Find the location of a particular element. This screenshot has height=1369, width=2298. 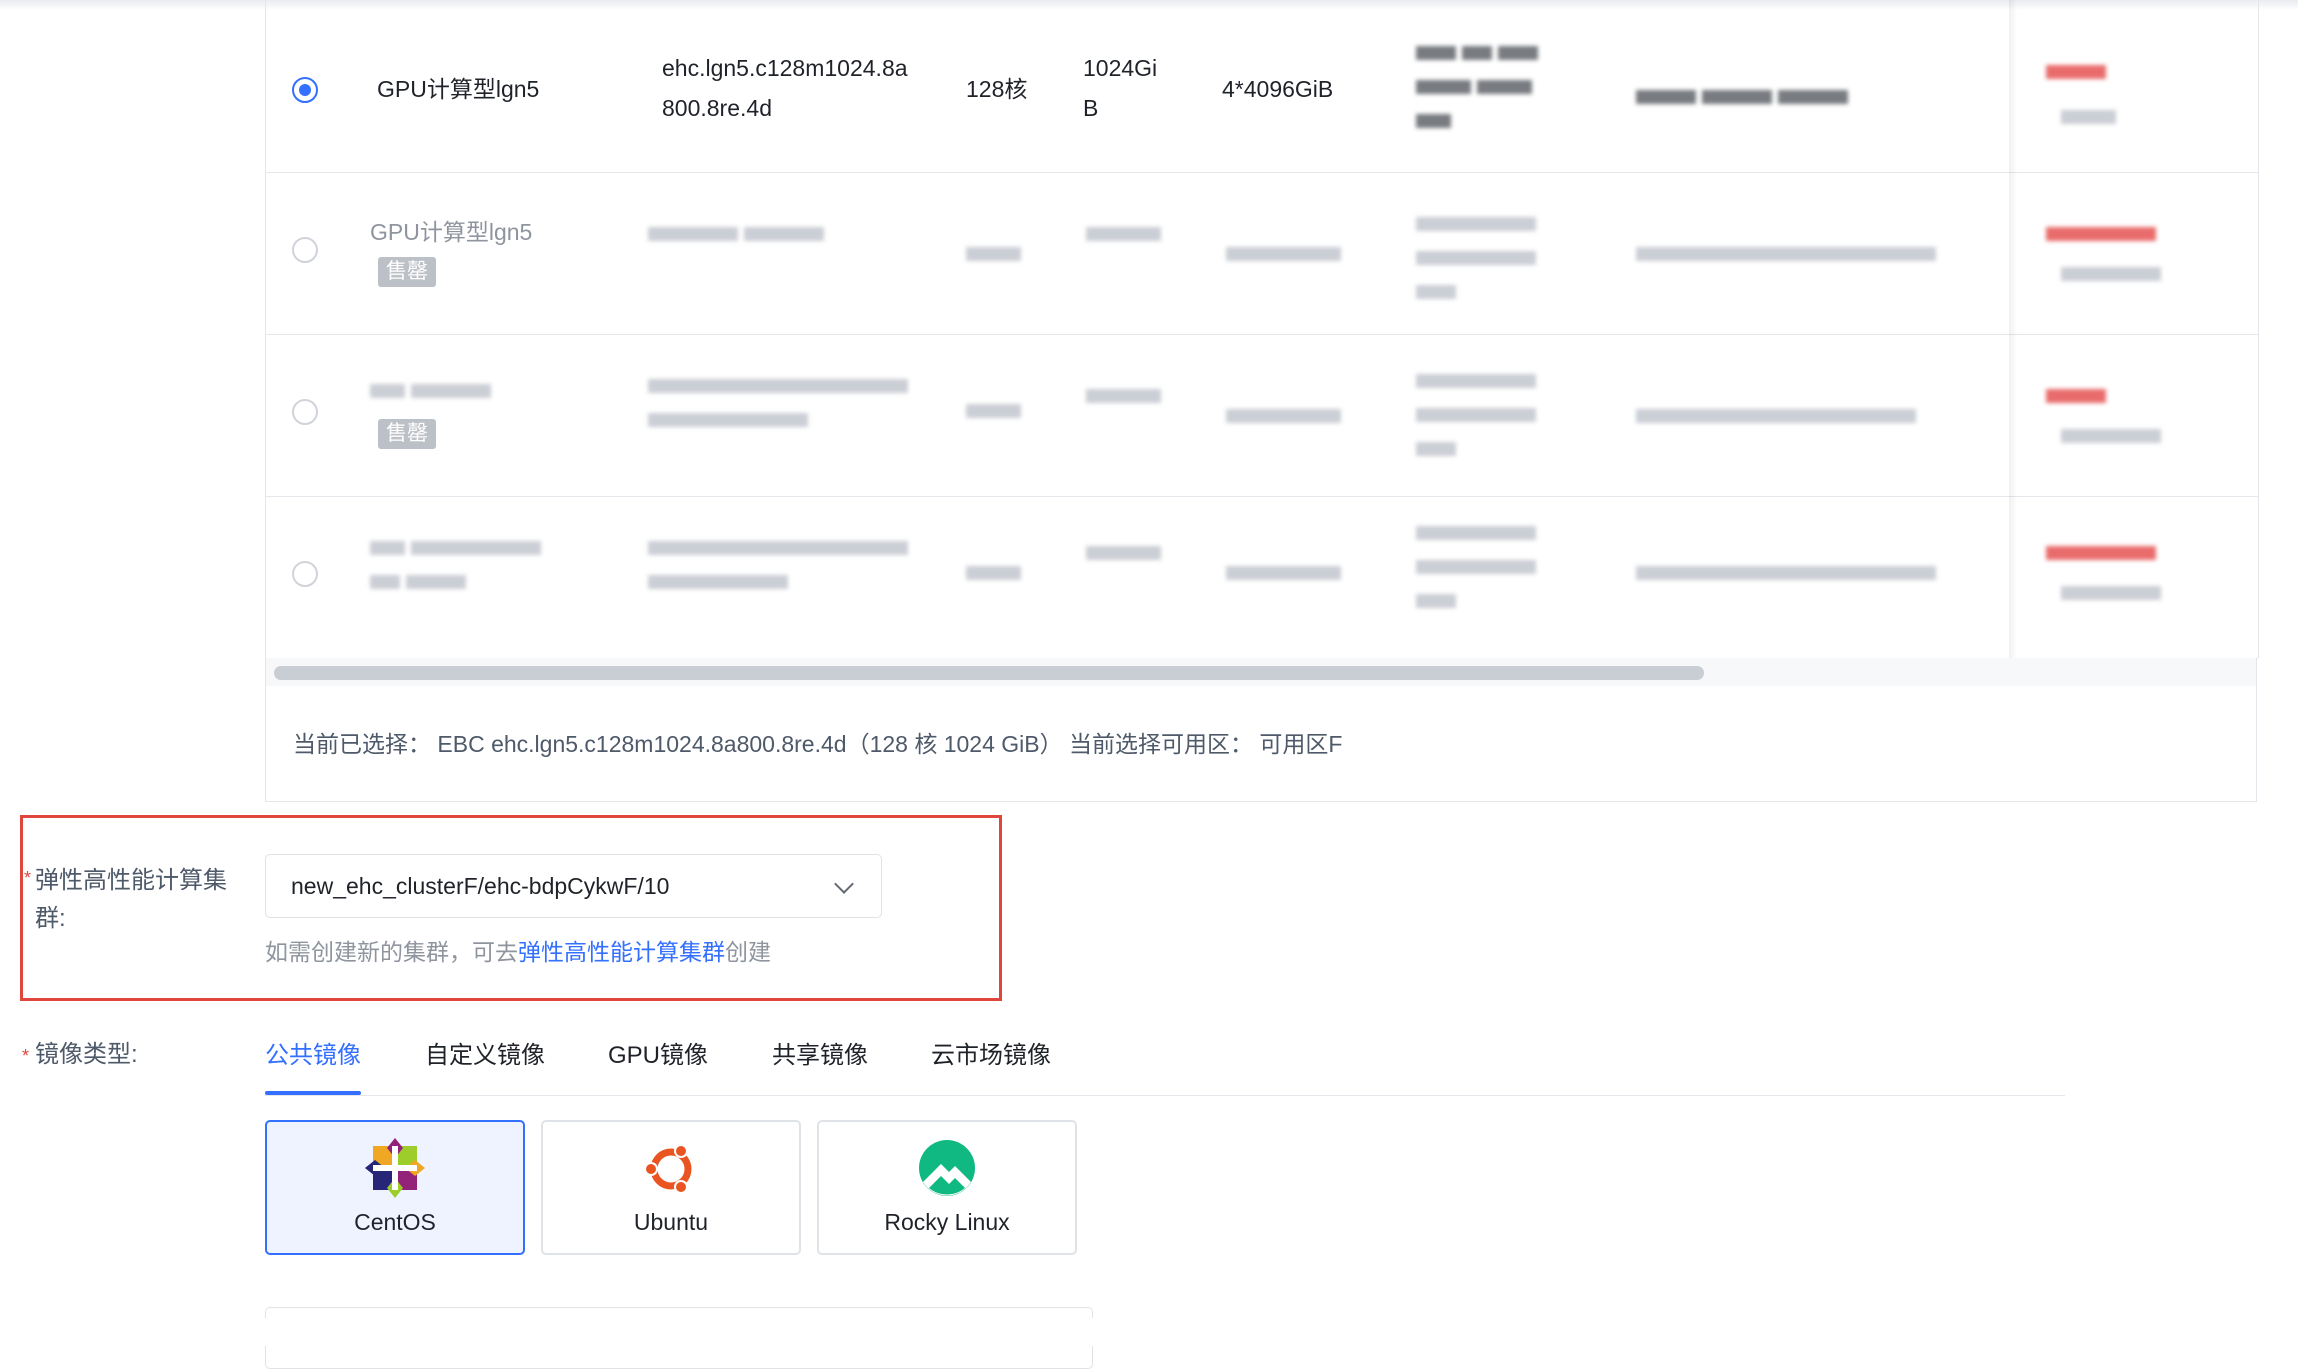

flavor-spec-line2: 800.8re.4d is located at coordinates (717, 108).